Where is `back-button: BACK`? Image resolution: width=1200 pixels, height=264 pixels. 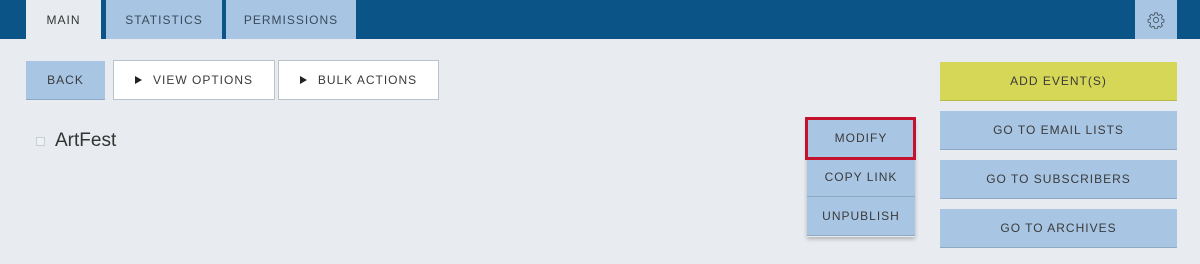 back-button: BACK is located at coordinates (65, 80).